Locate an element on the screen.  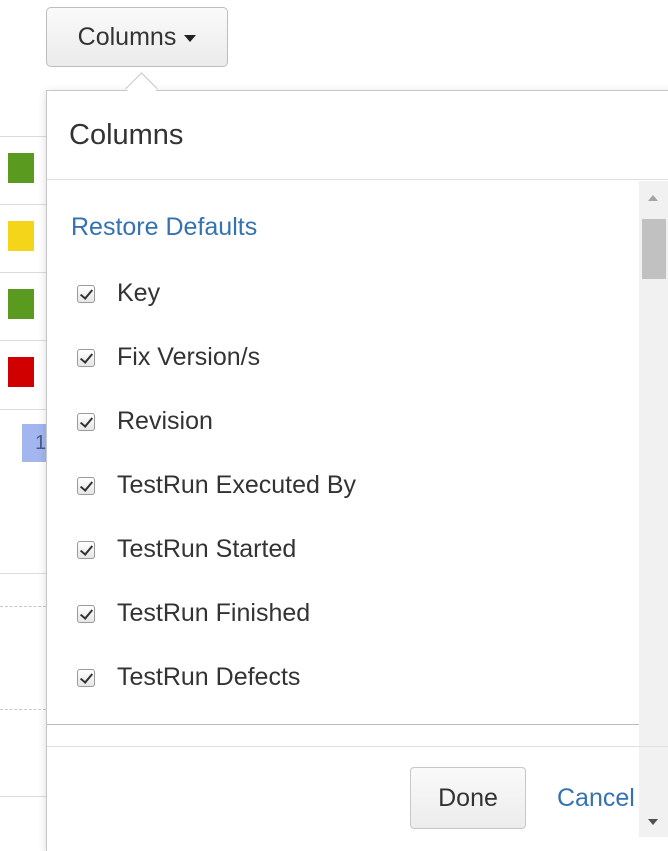
caret-down-icon is located at coordinates (190, 38).